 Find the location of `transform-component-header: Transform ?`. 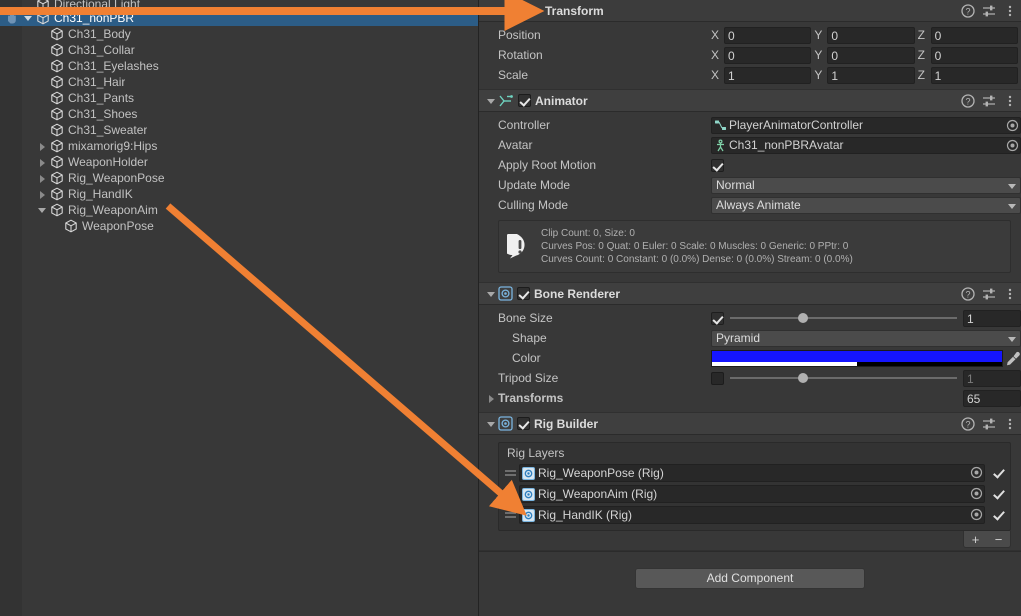

transform-component-header: Transform ? is located at coordinates (750, 11).